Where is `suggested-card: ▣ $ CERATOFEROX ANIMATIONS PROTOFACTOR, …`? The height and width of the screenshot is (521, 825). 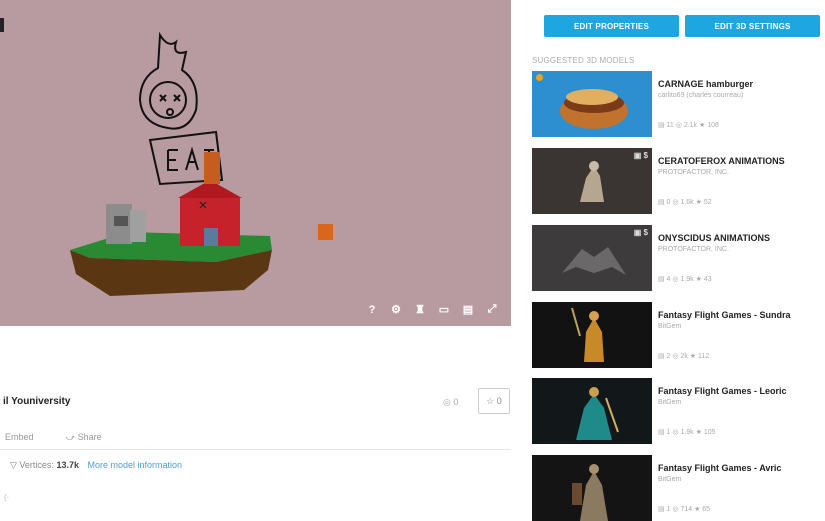
suggested-card: ▣ $ CERATOFEROX ANIMATIONS PROTOFACTOR, … is located at coordinates (677, 181).